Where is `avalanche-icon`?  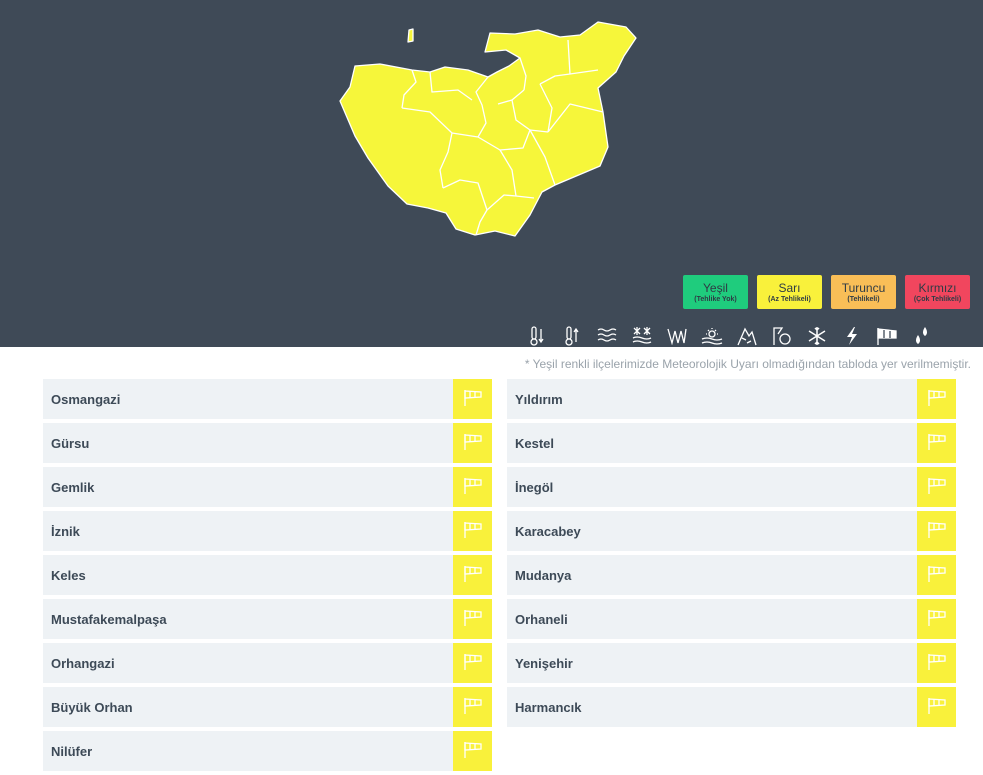 avalanche-icon is located at coordinates (746, 336).